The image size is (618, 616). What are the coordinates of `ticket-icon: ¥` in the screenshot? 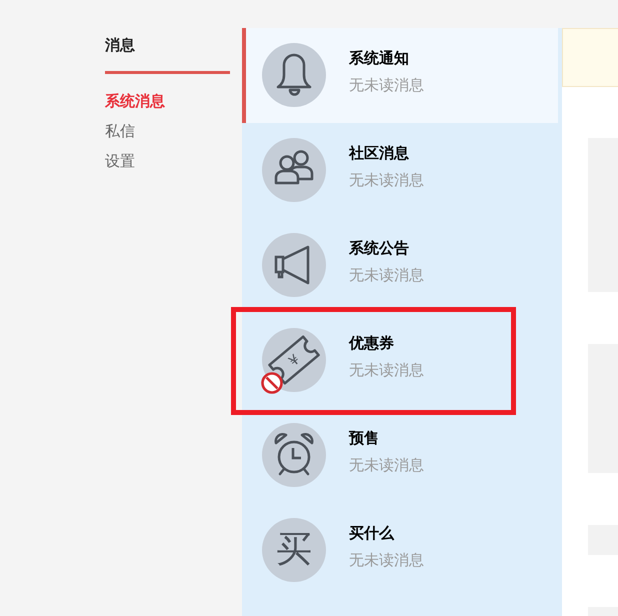 It's located at (294, 360).